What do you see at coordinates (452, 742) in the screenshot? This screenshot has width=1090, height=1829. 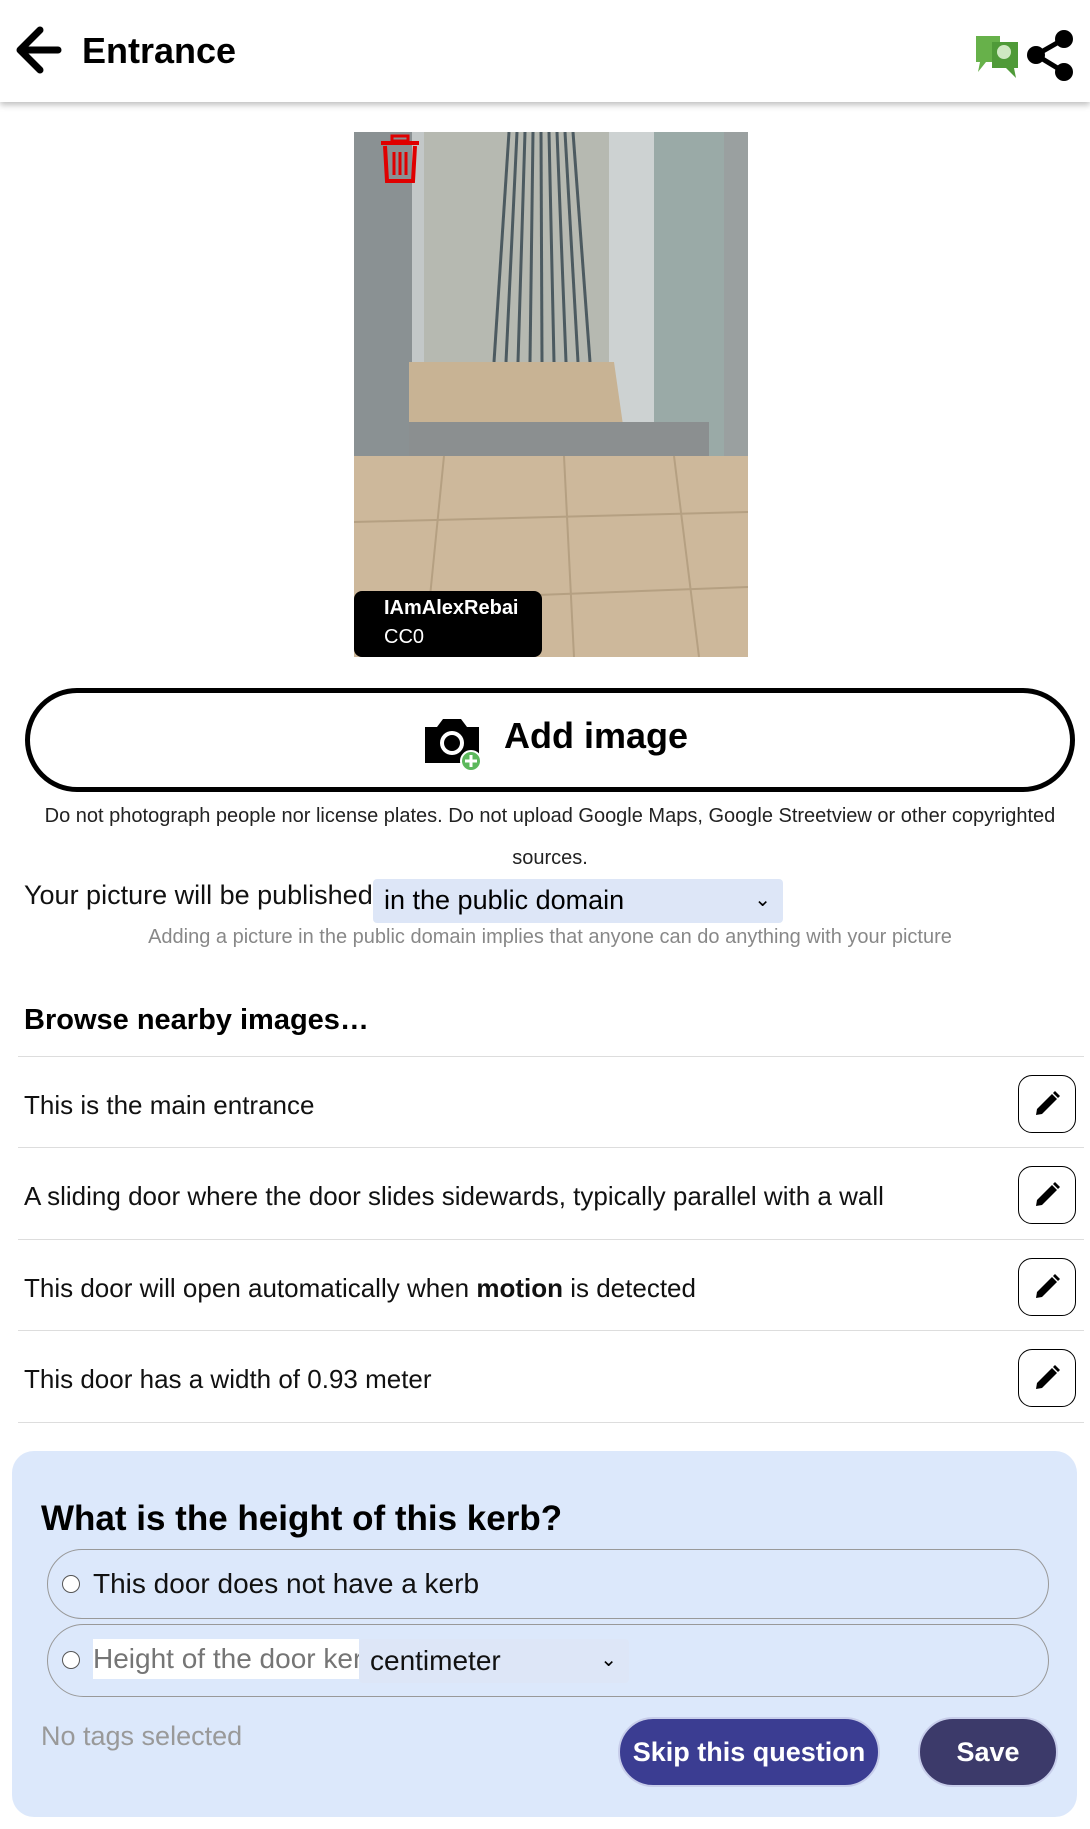 I see `camera-add-icon` at bounding box center [452, 742].